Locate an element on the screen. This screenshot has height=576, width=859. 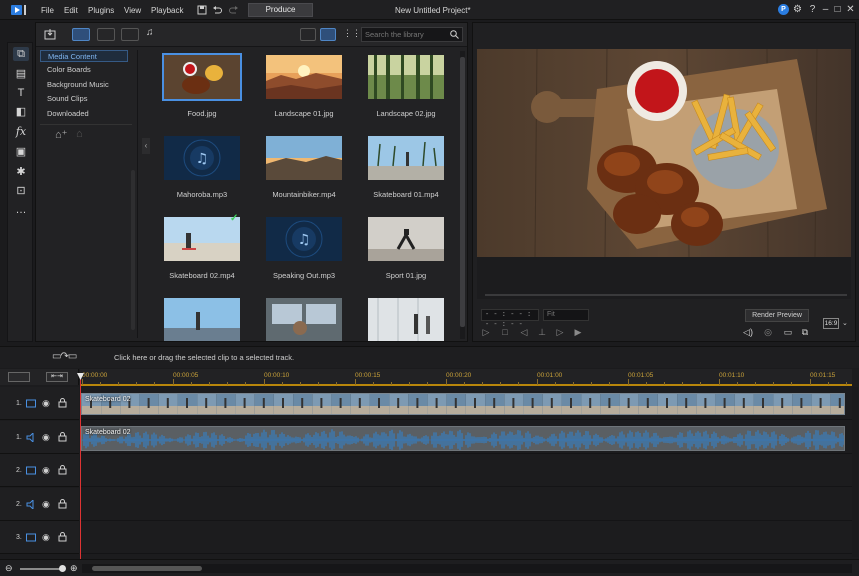
library-item: Sport 01.jpg is located at coordinates (406, 248).